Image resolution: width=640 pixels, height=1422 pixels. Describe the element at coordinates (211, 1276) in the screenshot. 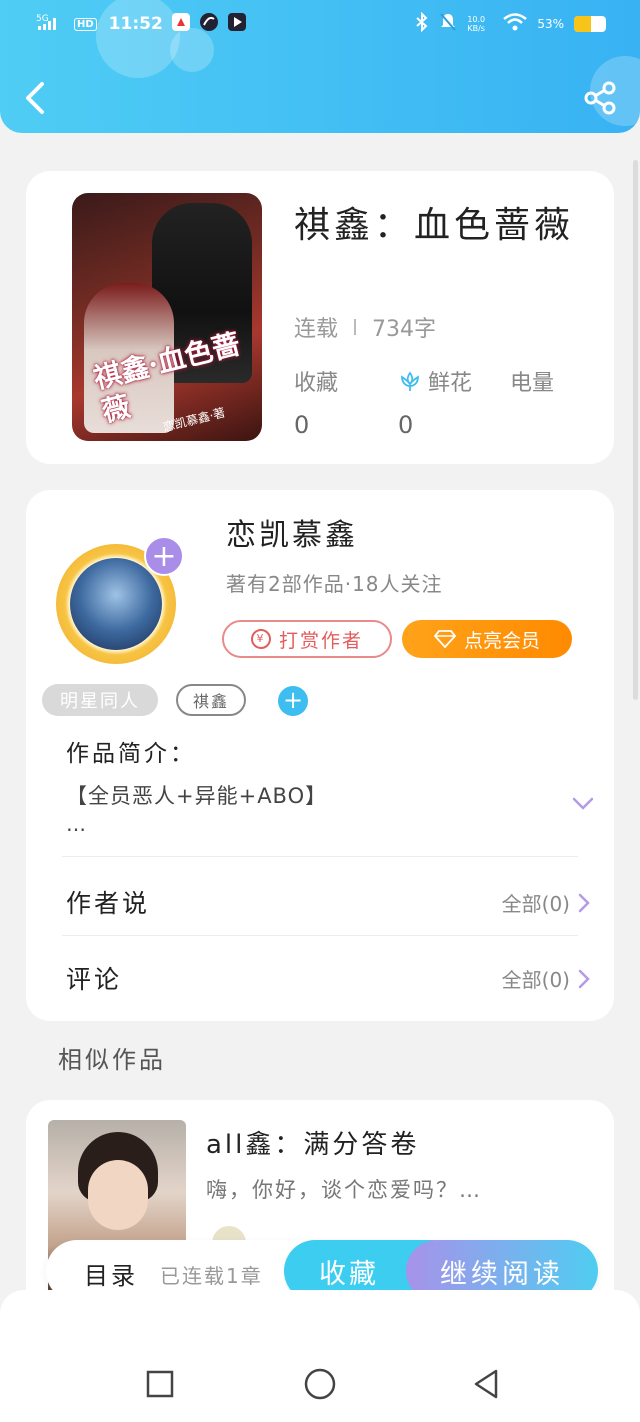

I see `chapter-count: 已连载1章` at that location.